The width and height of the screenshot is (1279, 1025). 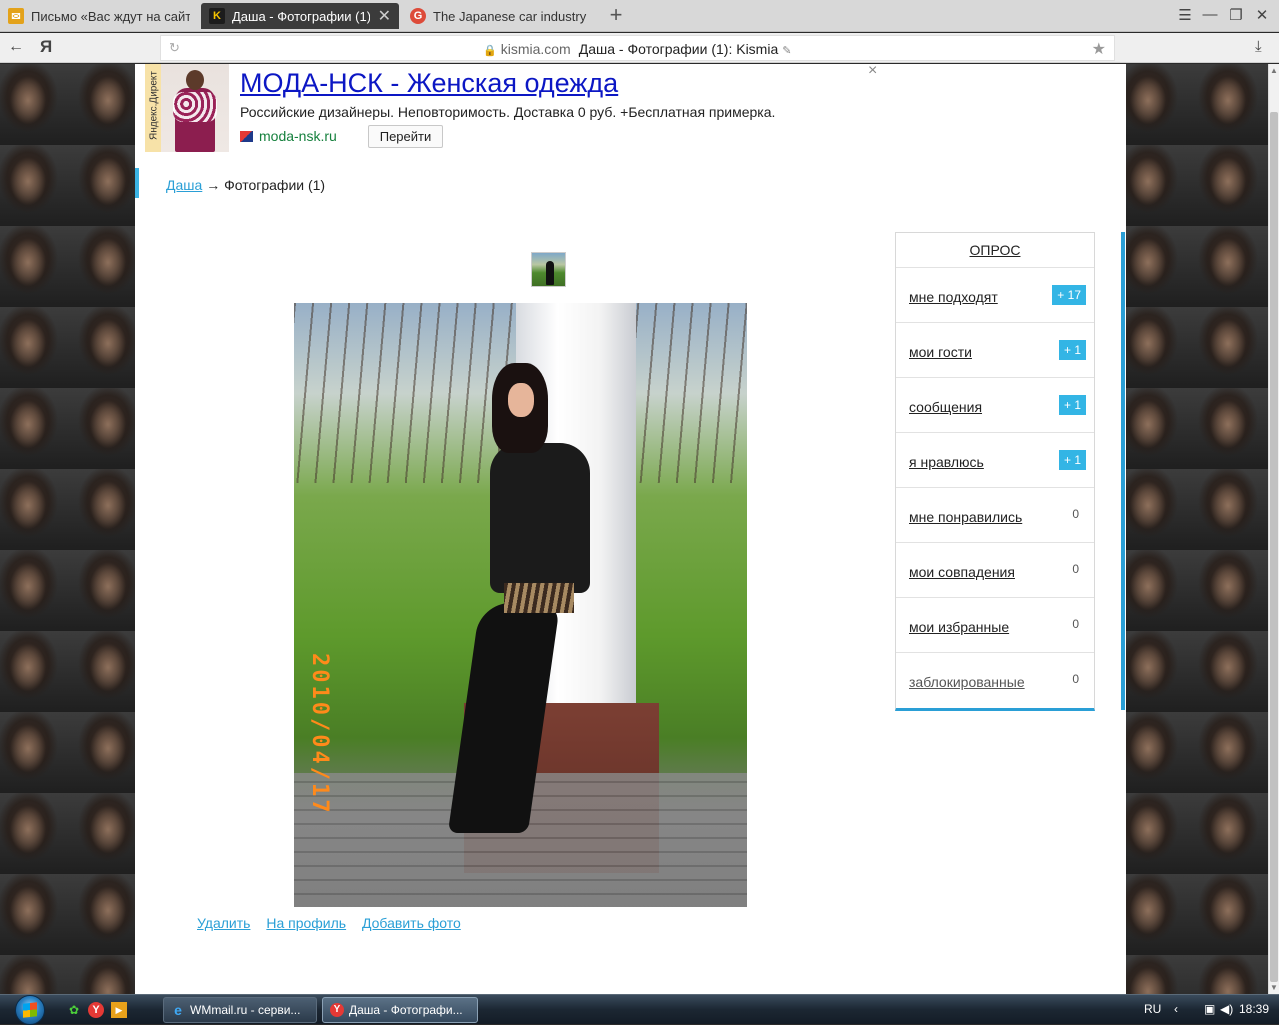 What do you see at coordinates (319, 734) in the screenshot?
I see `photo-date-stamp: 2010/04/17` at bounding box center [319, 734].